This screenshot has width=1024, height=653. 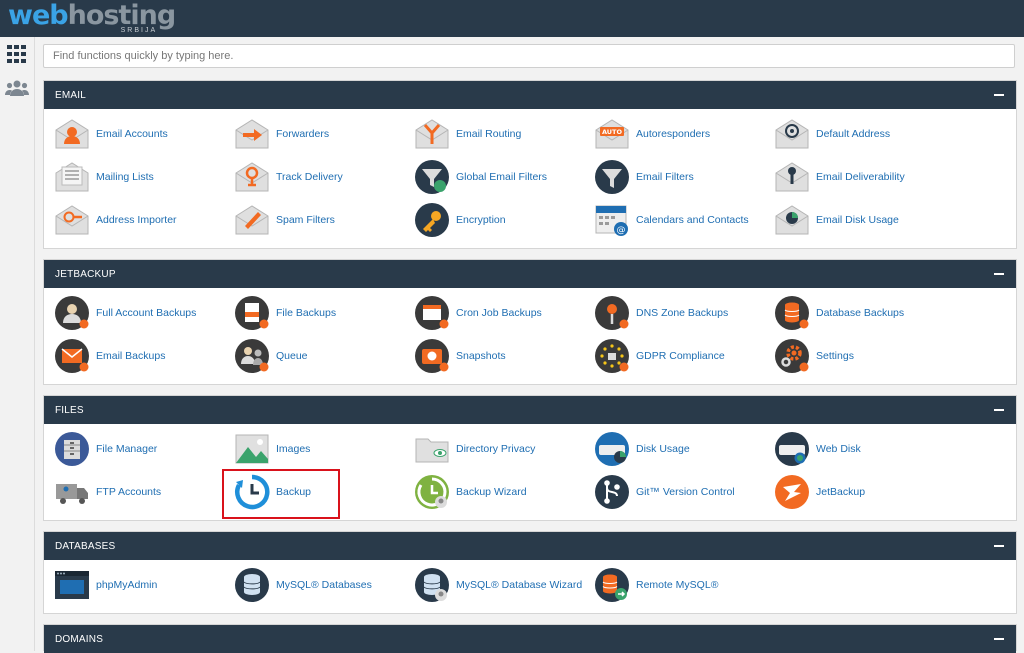 What do you see at coordinates (133, 356) in the screenshot?
I see `item-email-backups: Email Backups` at bounding box center [133, 356].